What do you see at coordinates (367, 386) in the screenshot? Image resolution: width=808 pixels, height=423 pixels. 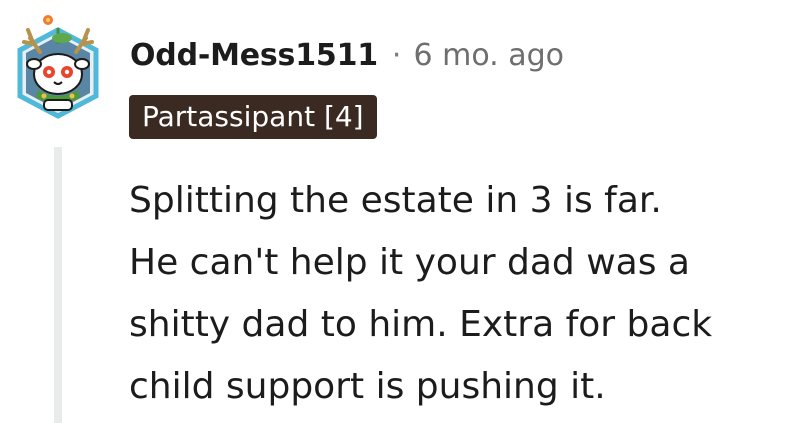 I see `comment-body-line: child support is pushing it.` at bounding box center [367, 386].